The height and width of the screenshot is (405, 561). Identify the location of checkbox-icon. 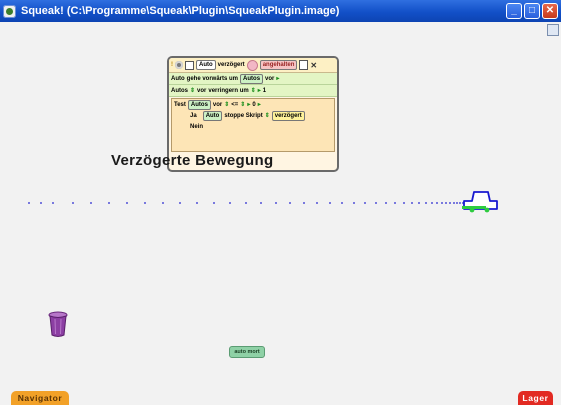
(189, 65).